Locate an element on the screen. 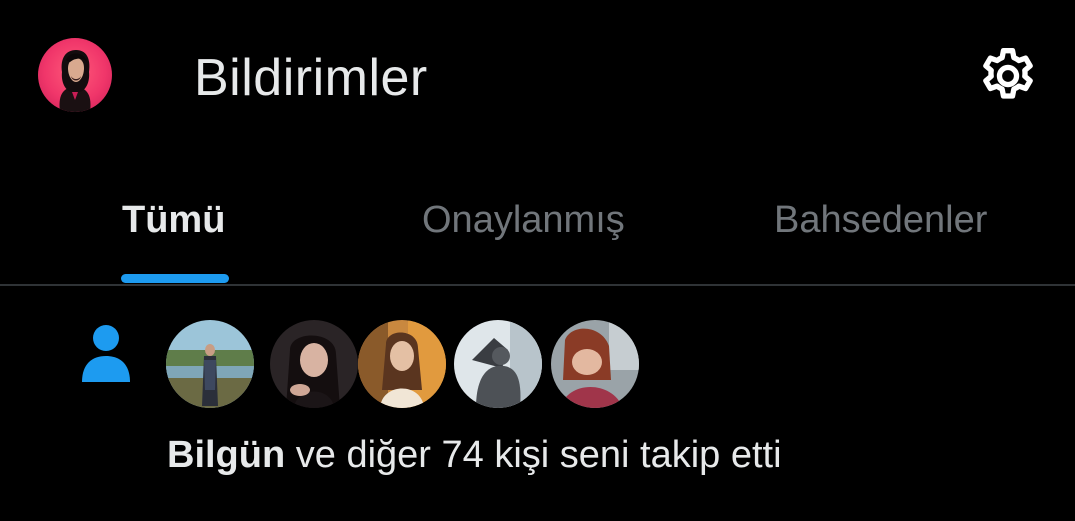 Image resolution: width=1075 pixels, height=521 pixels. profile-avatar is located at coordinates (75, 75).